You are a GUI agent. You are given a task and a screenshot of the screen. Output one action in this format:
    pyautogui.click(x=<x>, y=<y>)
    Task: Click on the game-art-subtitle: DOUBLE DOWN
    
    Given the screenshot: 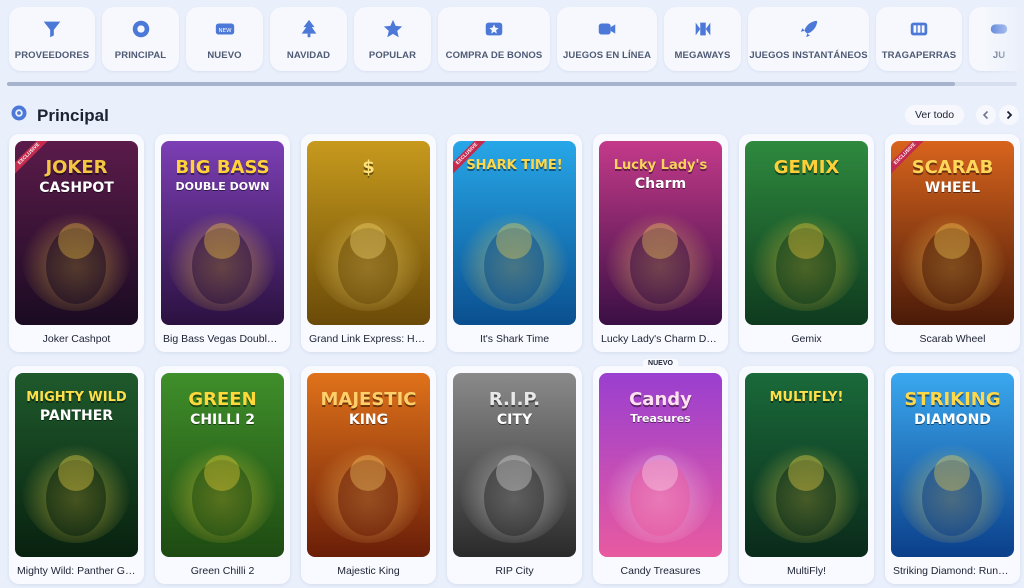 What is the action you would take?
    pyautogui.click(x=222, y=186)
    